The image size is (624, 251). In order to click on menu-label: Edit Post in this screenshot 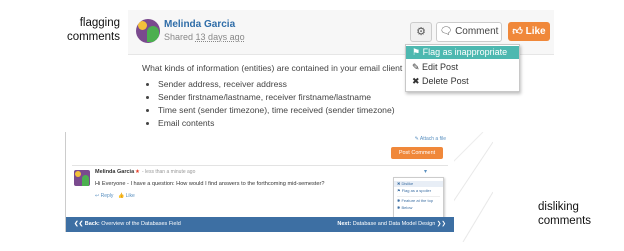, I will do `click(440, 67)`.